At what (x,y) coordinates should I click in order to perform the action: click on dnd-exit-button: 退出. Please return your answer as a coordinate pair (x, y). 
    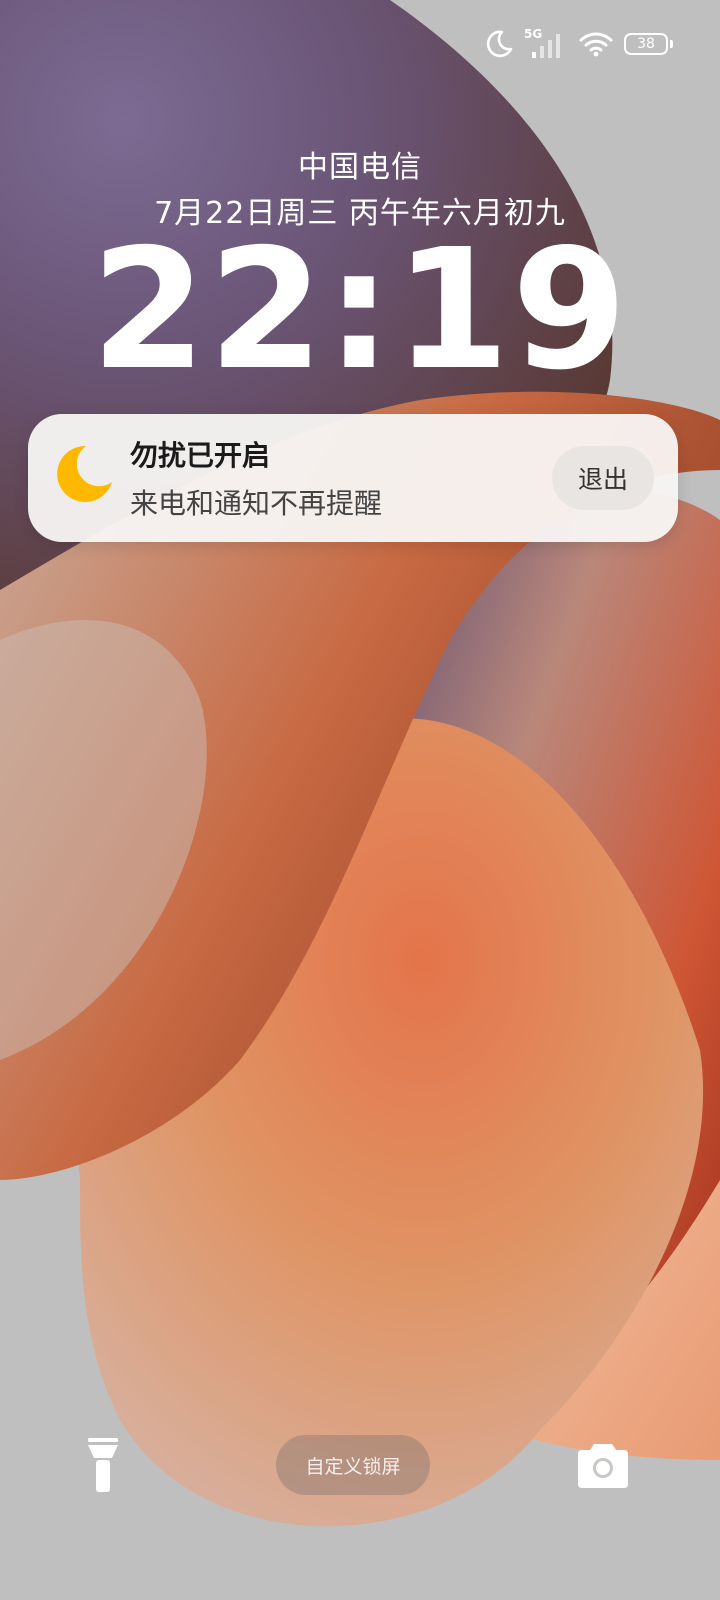
    Looking at the image, I should click on (603, 478).